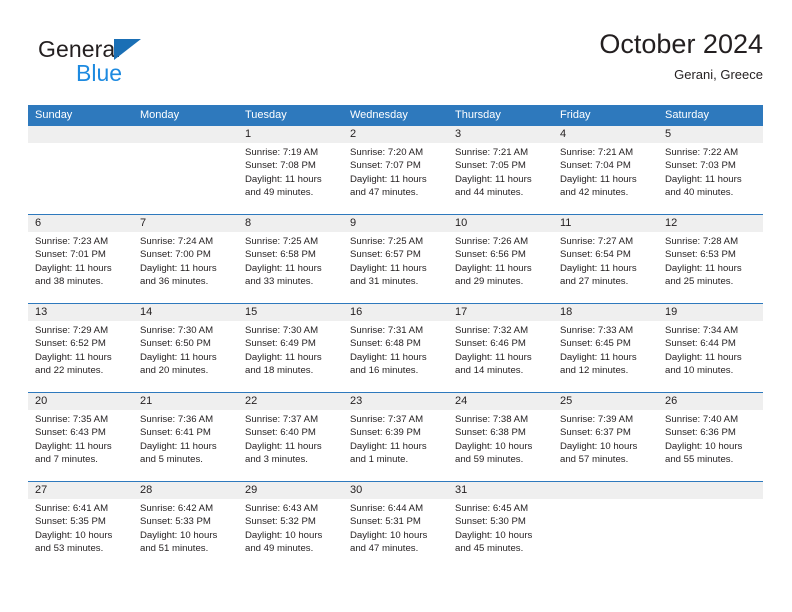 The width and height of the screenshot is (792, 612). I want to click on sunrise-text: Sunrise: 6:45 AM, so click(492, 508).